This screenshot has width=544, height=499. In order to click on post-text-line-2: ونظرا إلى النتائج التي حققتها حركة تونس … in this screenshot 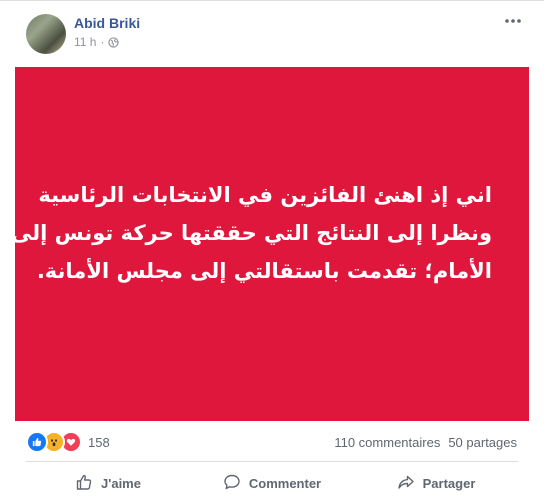, I will do `click(251, 233)`.